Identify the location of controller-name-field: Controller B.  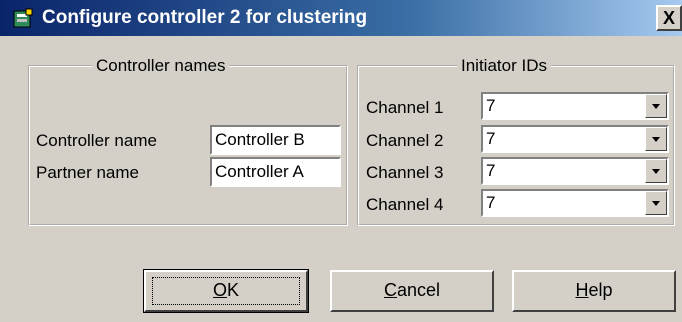
(275, 140).